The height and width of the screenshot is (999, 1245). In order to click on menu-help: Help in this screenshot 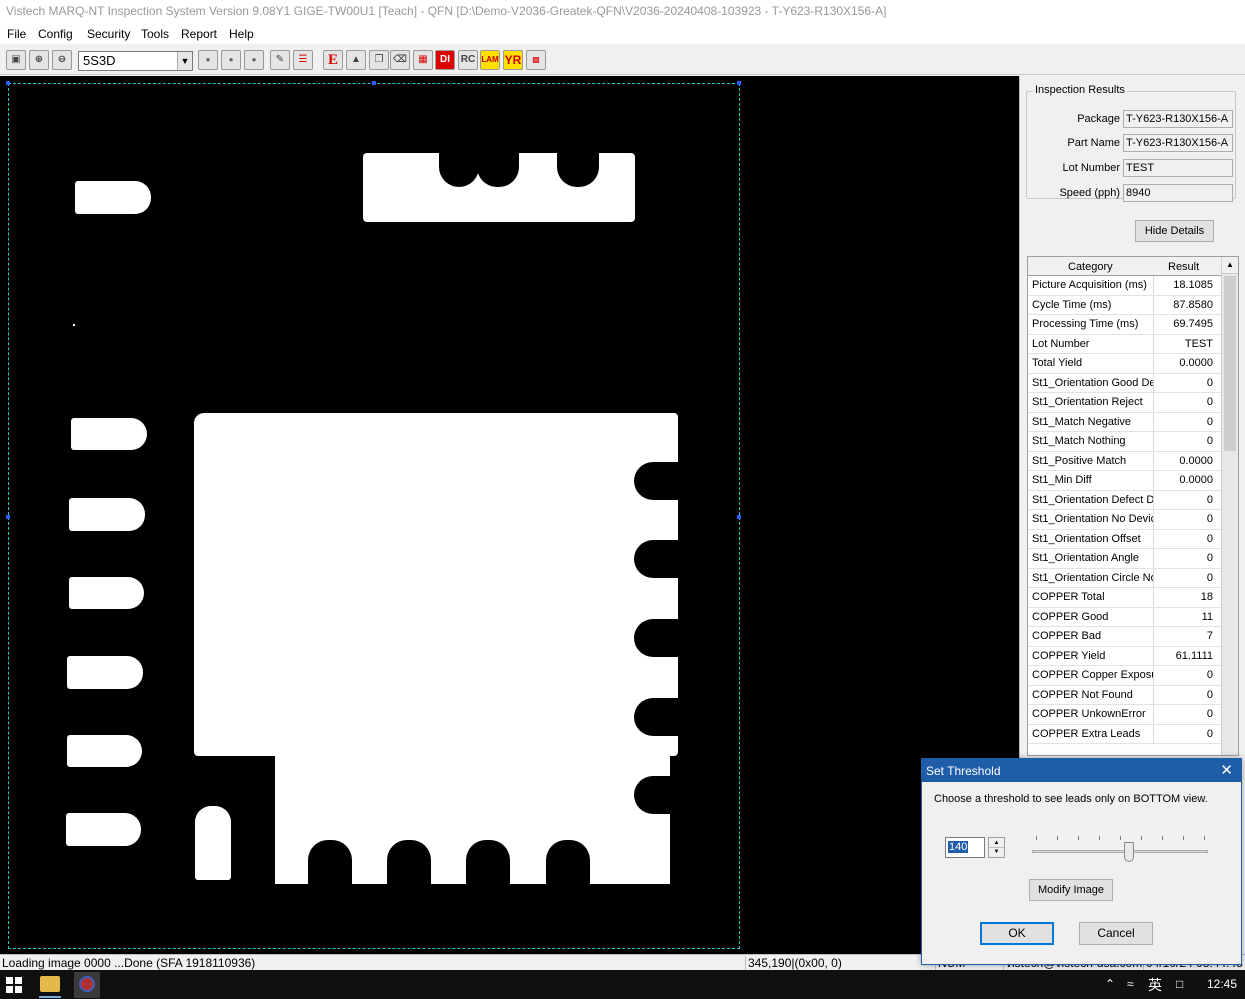, I will do `click(241, 34)`.